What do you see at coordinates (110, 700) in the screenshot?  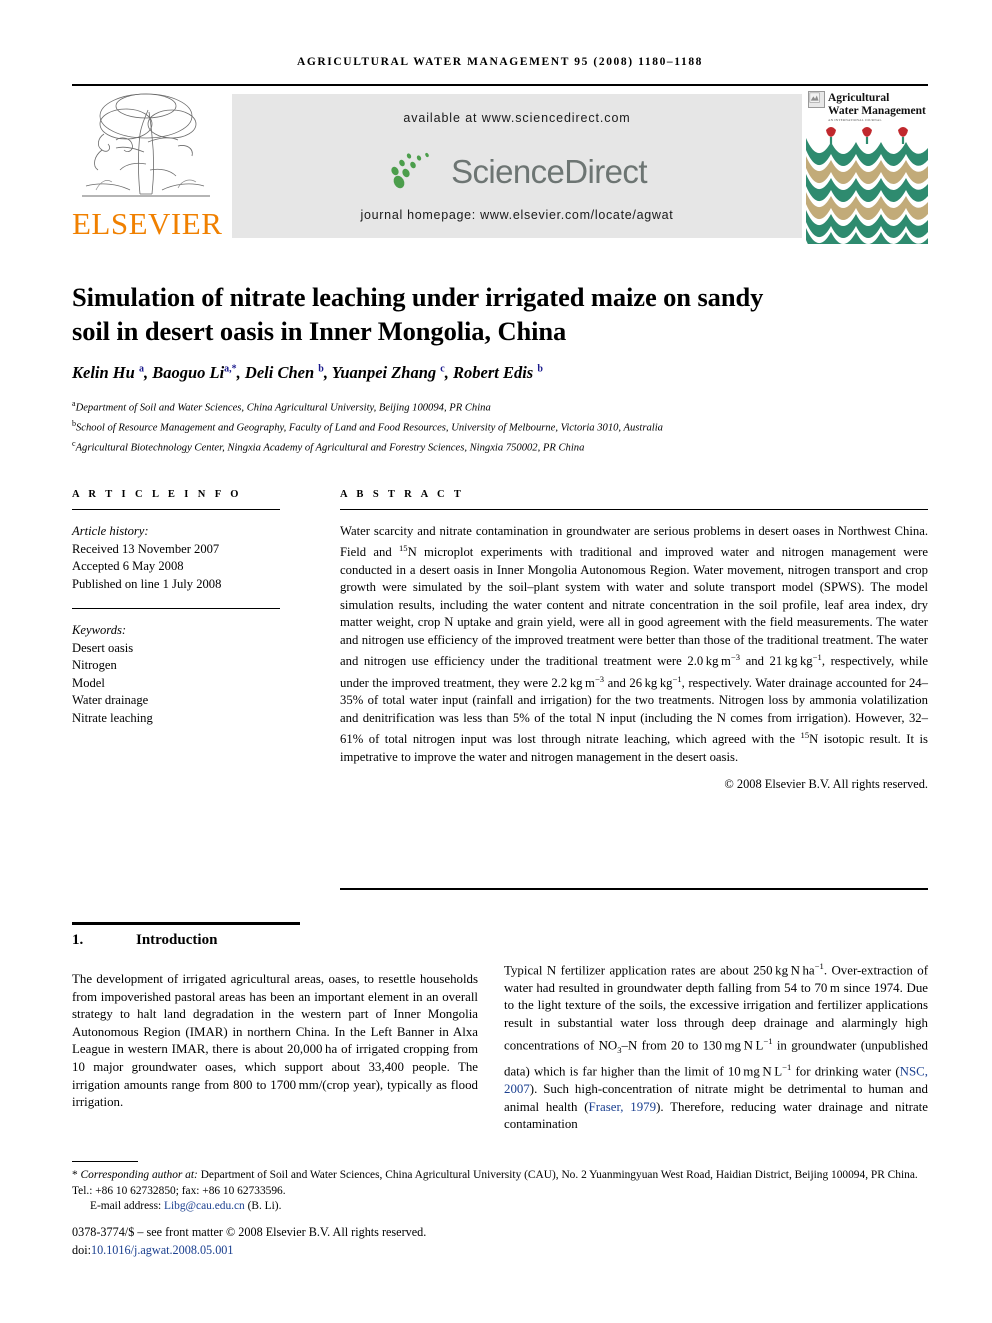 I see `keyword-item: Water drainage` at bounding box center [110, 700].